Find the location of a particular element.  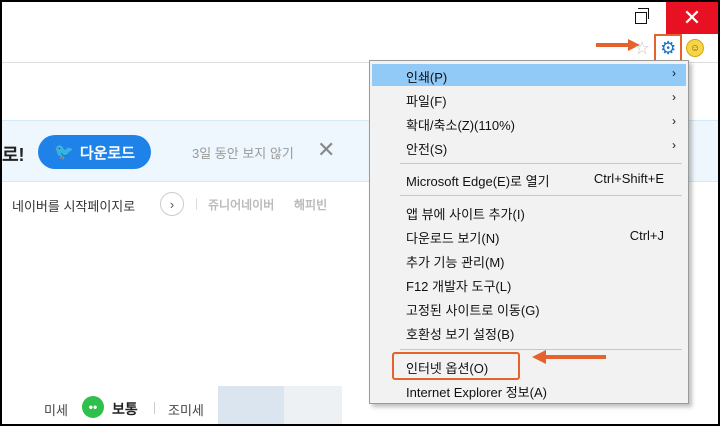

menu-item-label: 인쇄(P) is located at coordinates (427, 77).